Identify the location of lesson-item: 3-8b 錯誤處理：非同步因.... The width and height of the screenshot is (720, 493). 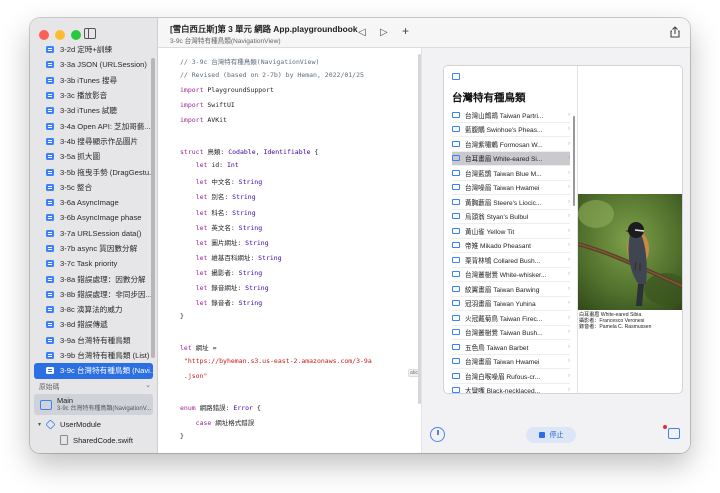
(93, 294).